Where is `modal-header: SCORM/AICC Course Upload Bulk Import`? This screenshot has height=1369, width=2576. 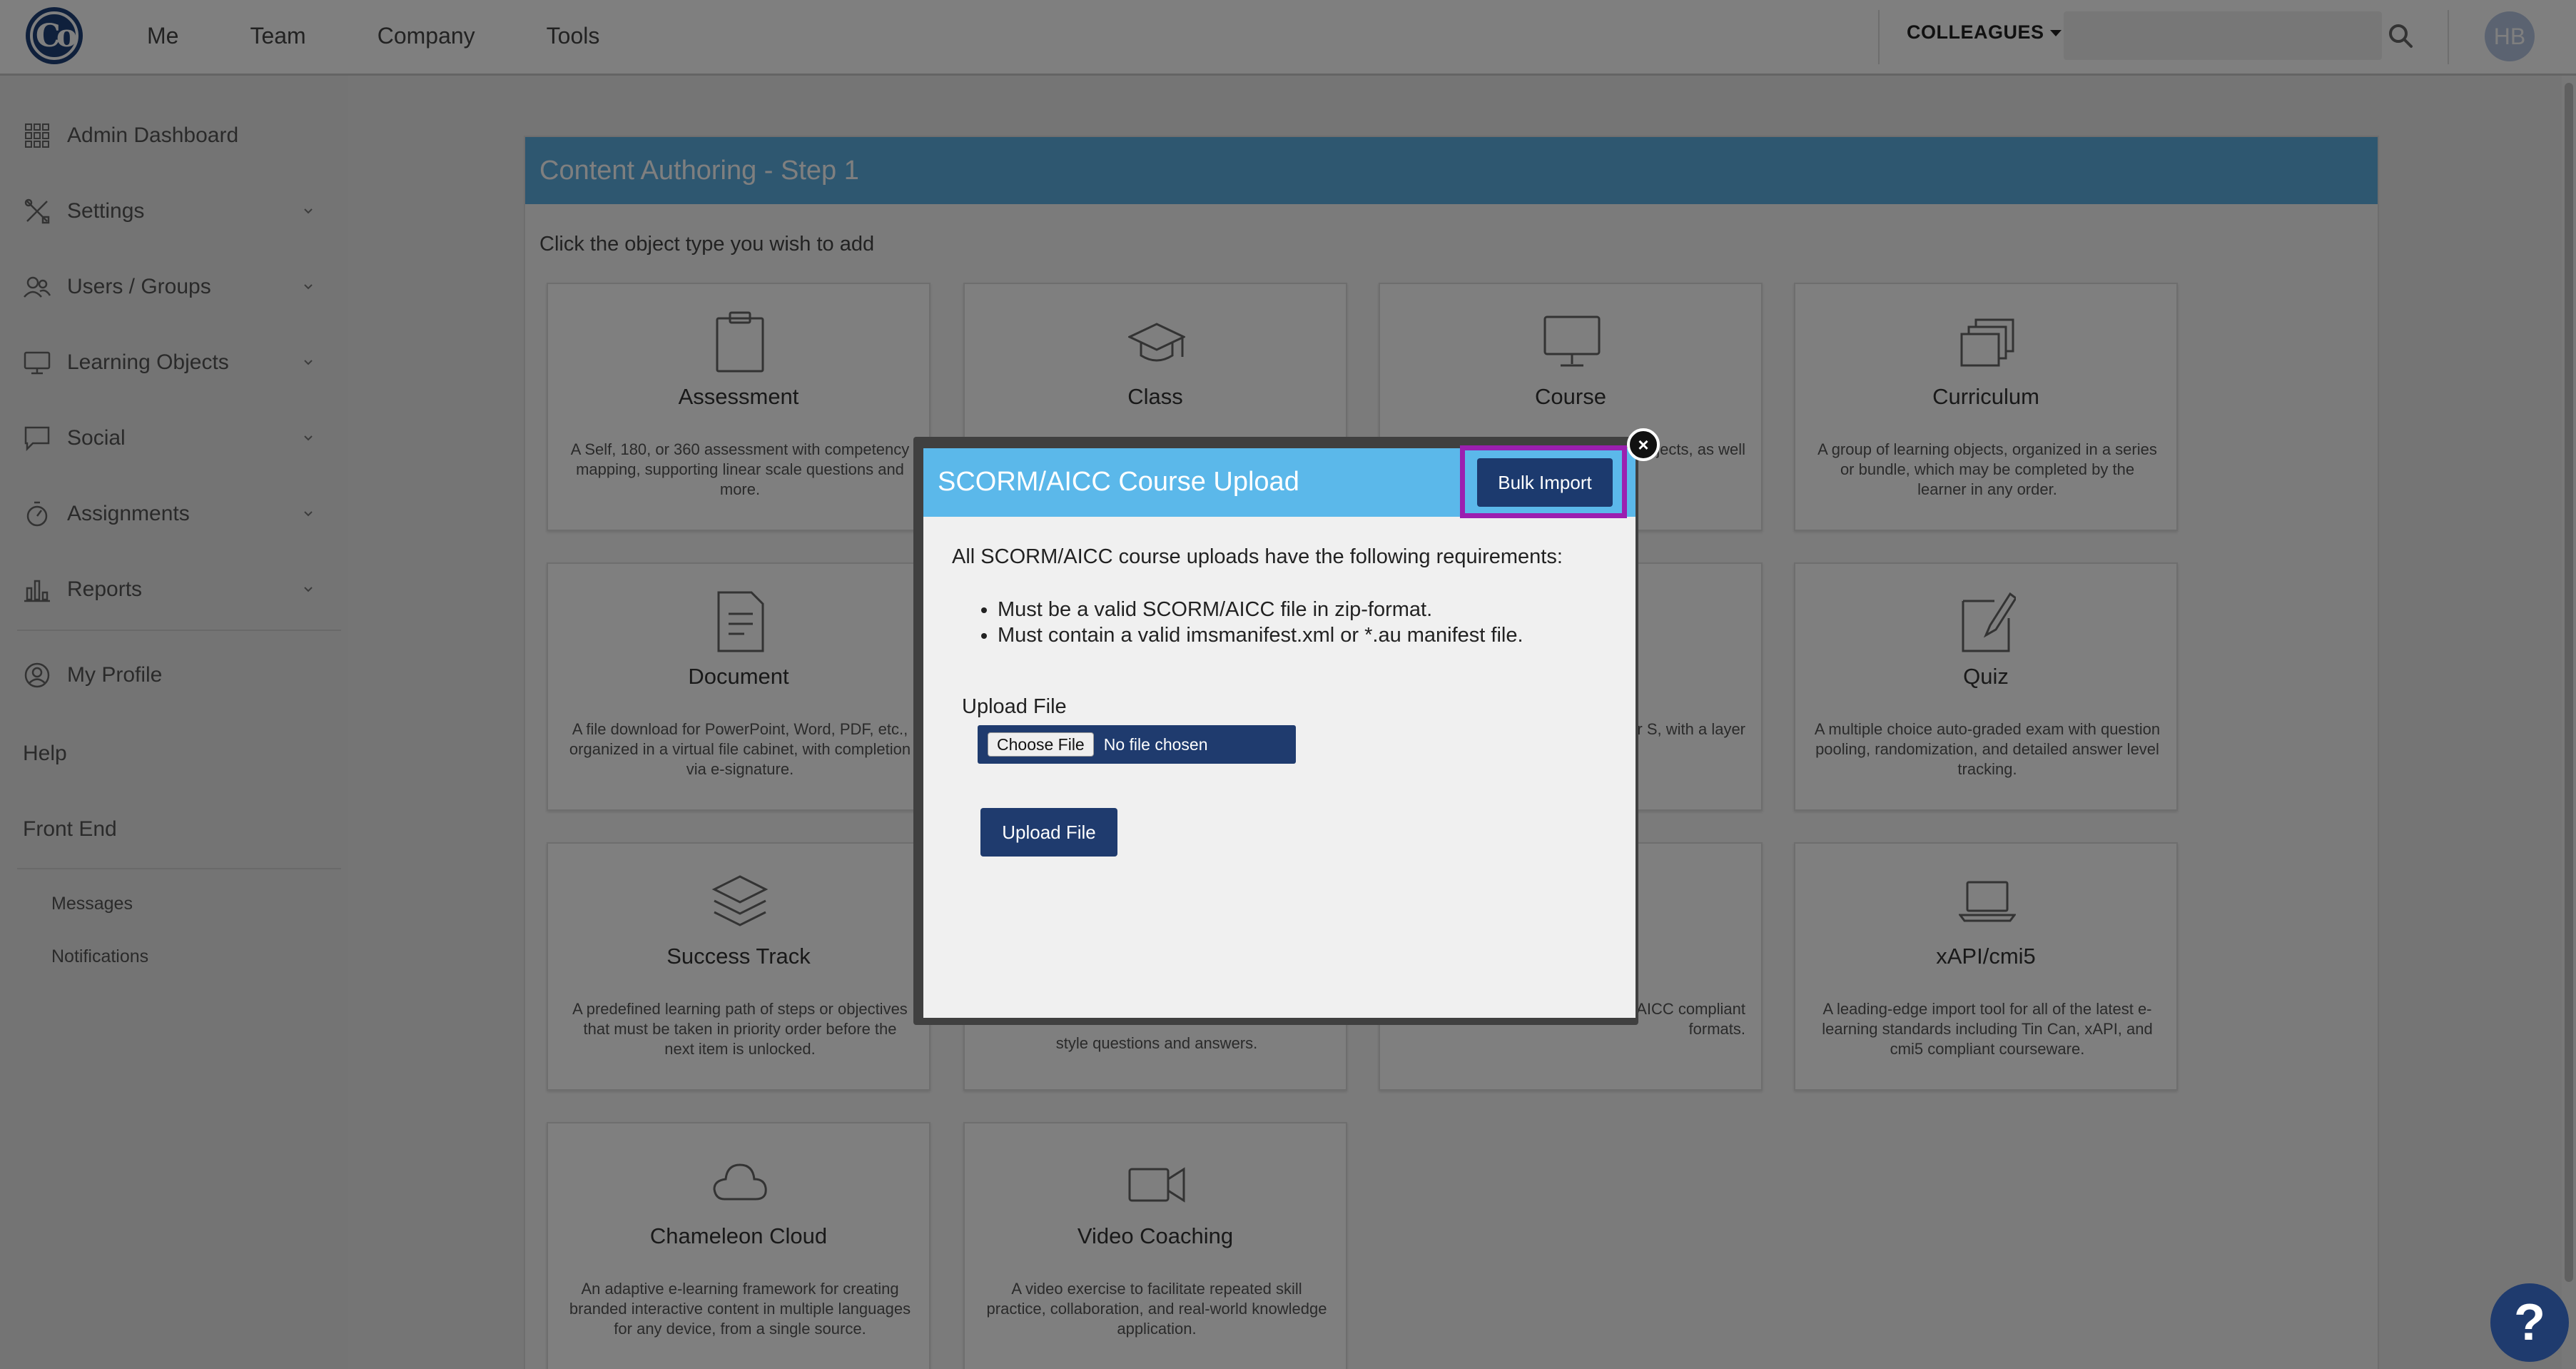 modal-header: SCORM/AICC Course Upload Bulk Import is located at coordinates (1279, 481).